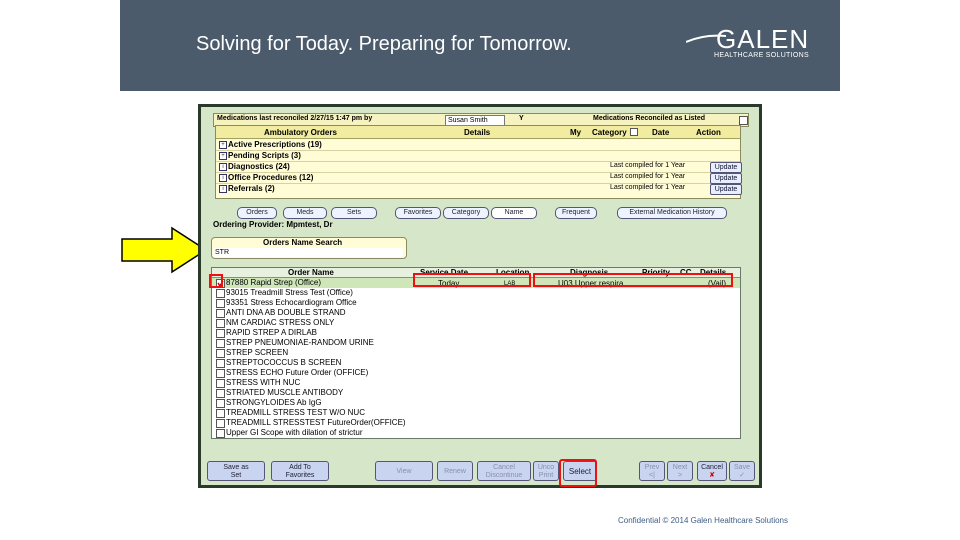 This screenshot has height=540, width=960. What do you see at coordinates (311, 272) in the screenshot?
I see `col-order-name: Order Name` at bounding box center [311, 272].